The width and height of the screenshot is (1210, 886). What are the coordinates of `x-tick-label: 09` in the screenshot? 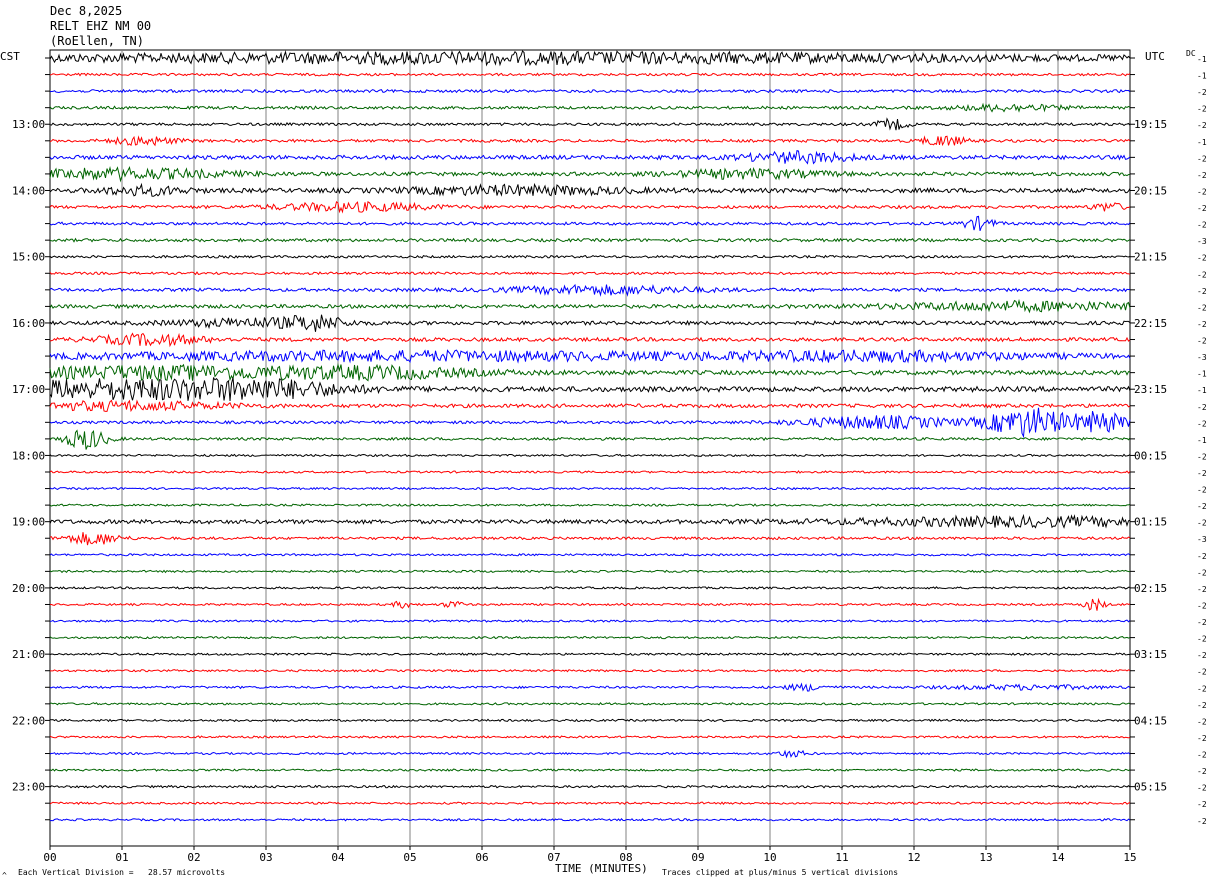 It's located at (697, 857).